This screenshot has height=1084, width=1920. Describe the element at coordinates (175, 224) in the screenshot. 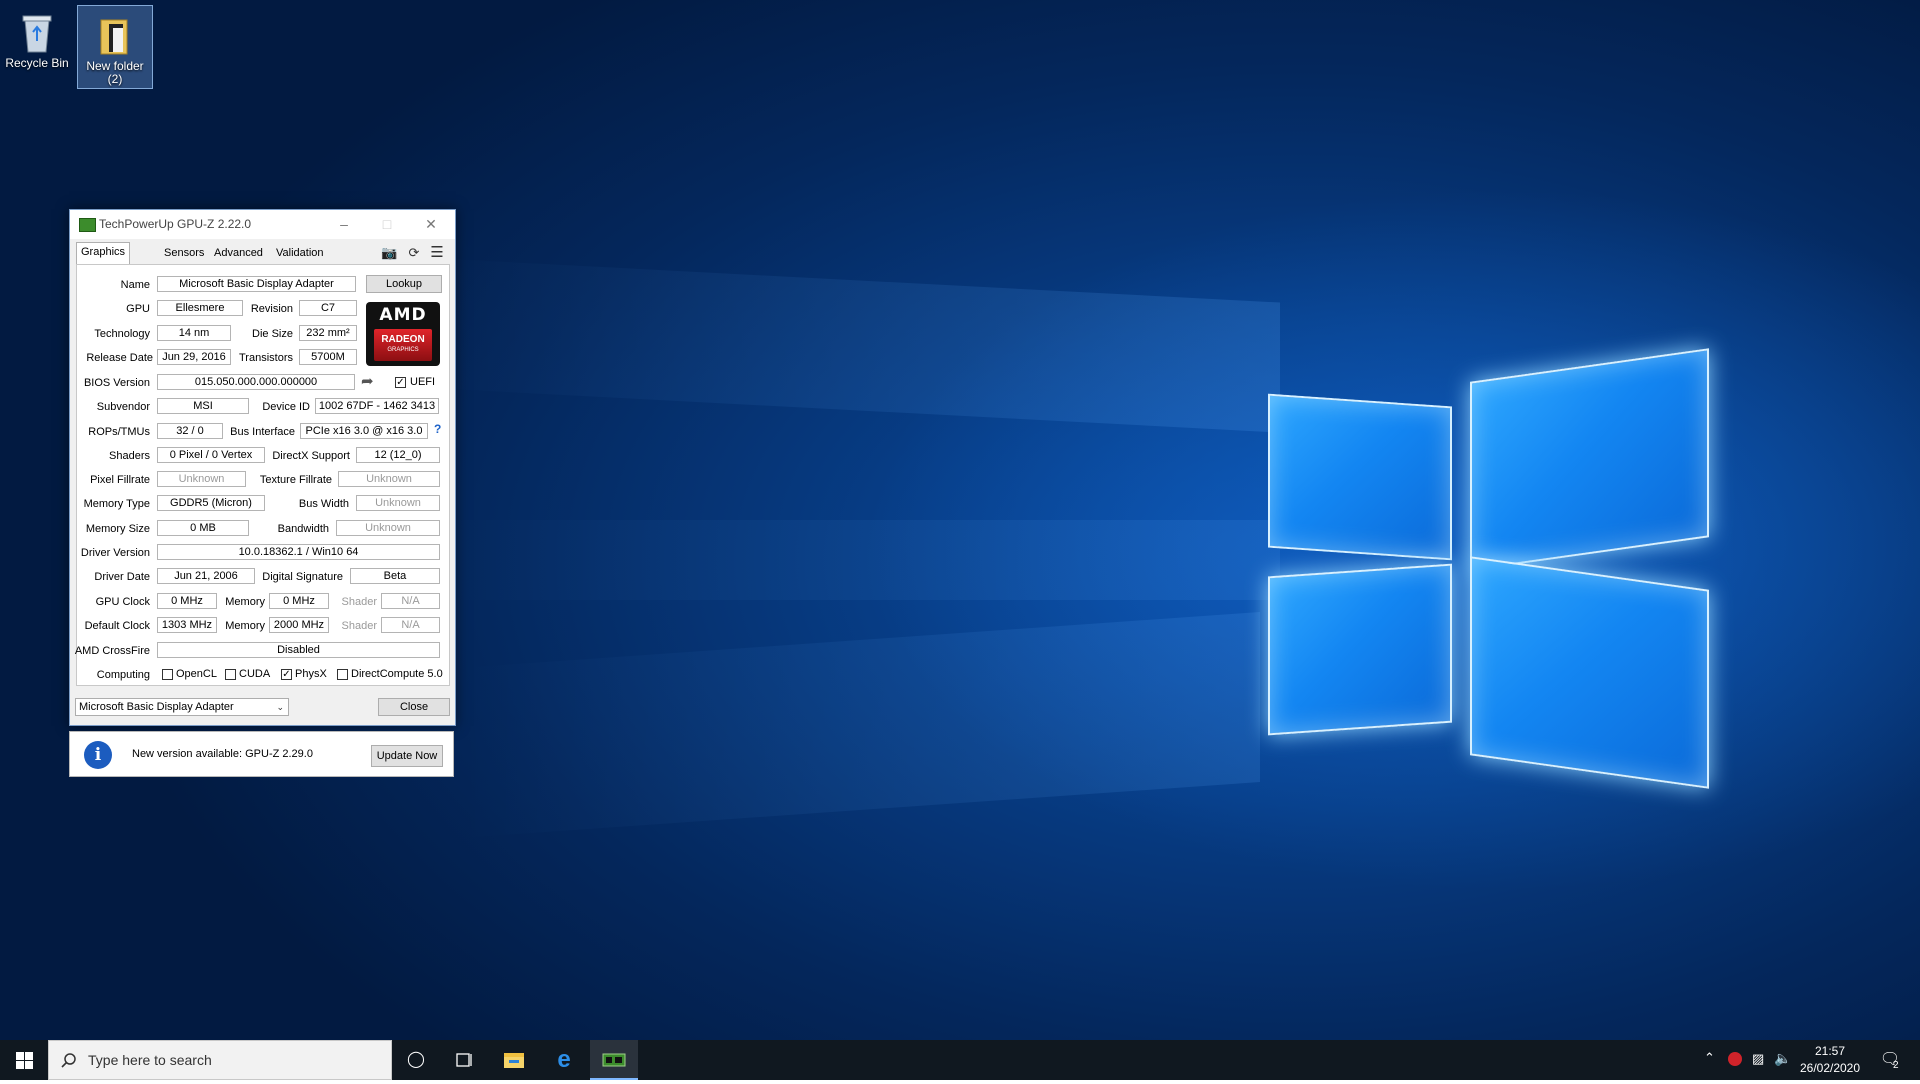

I see `window-title: TechPowerUp GPU-Z 2.22.0` at that location.